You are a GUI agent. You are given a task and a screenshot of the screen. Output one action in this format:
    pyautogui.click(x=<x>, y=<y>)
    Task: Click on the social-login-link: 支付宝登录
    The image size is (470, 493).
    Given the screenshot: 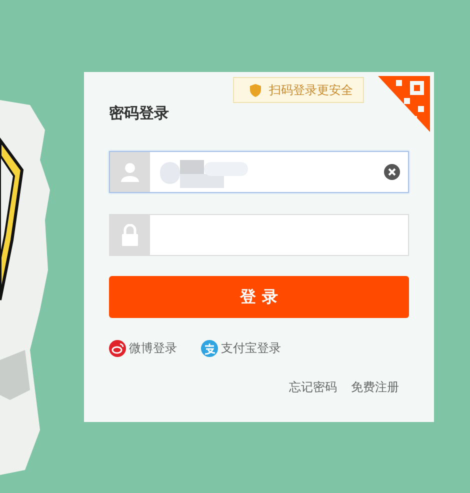 What is the action you would take?
    pyautogui.click(x=241, y=348)
    